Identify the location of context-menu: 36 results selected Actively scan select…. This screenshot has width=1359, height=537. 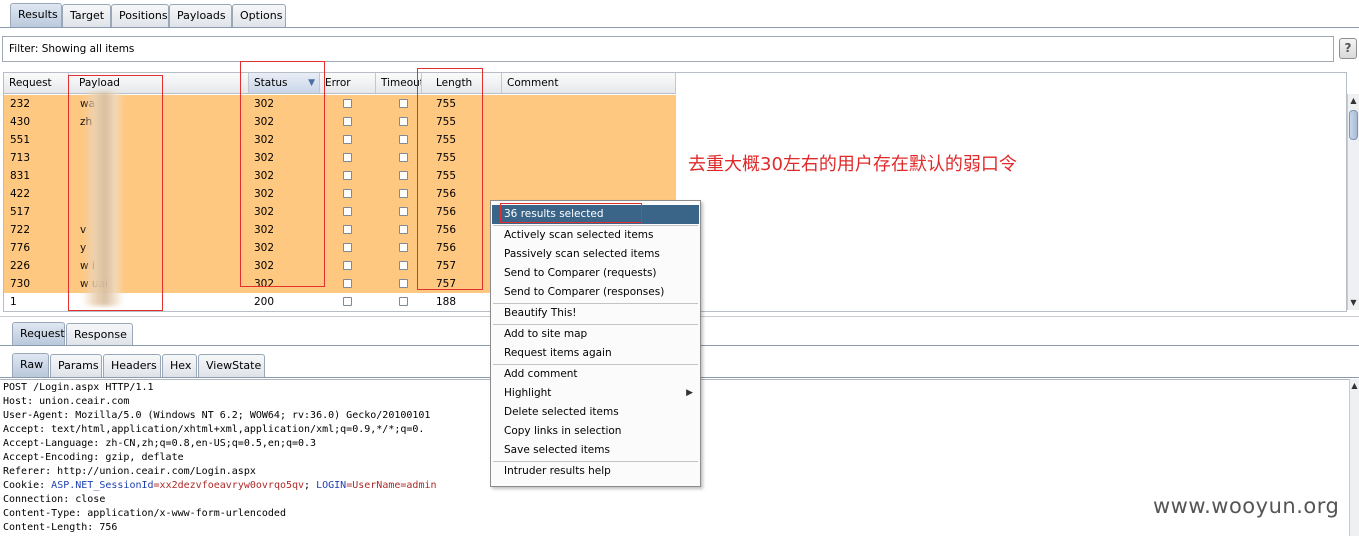
(595, 343).